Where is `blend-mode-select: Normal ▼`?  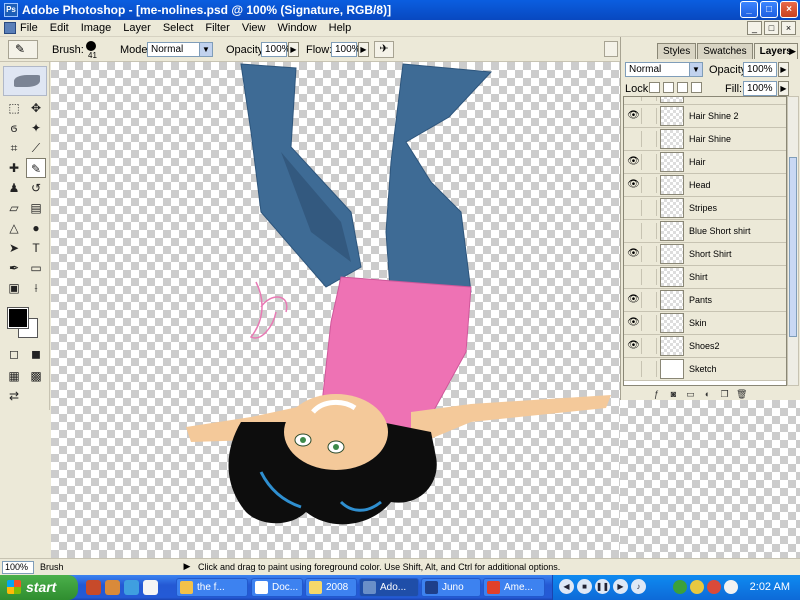 blend-mode-select: Normal ▼ is located at coordinates (664, 69).